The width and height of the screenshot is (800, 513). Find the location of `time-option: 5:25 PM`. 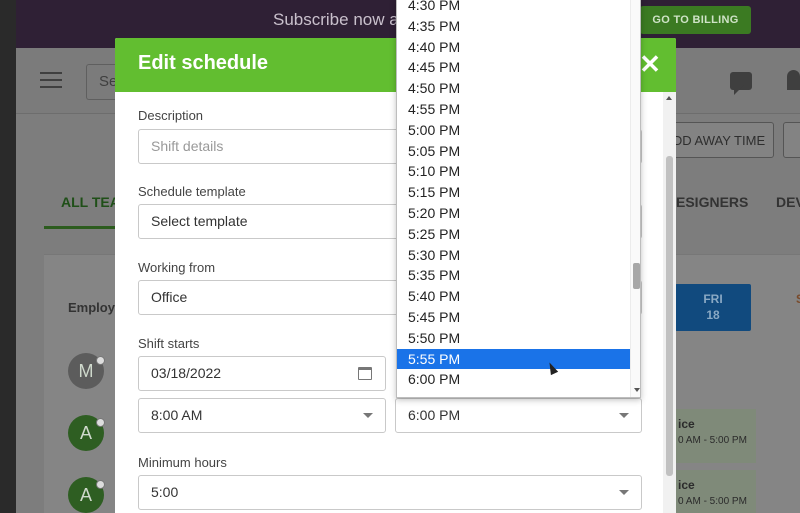

time-option: 5:25 PM is located at coordinates (513, 234).